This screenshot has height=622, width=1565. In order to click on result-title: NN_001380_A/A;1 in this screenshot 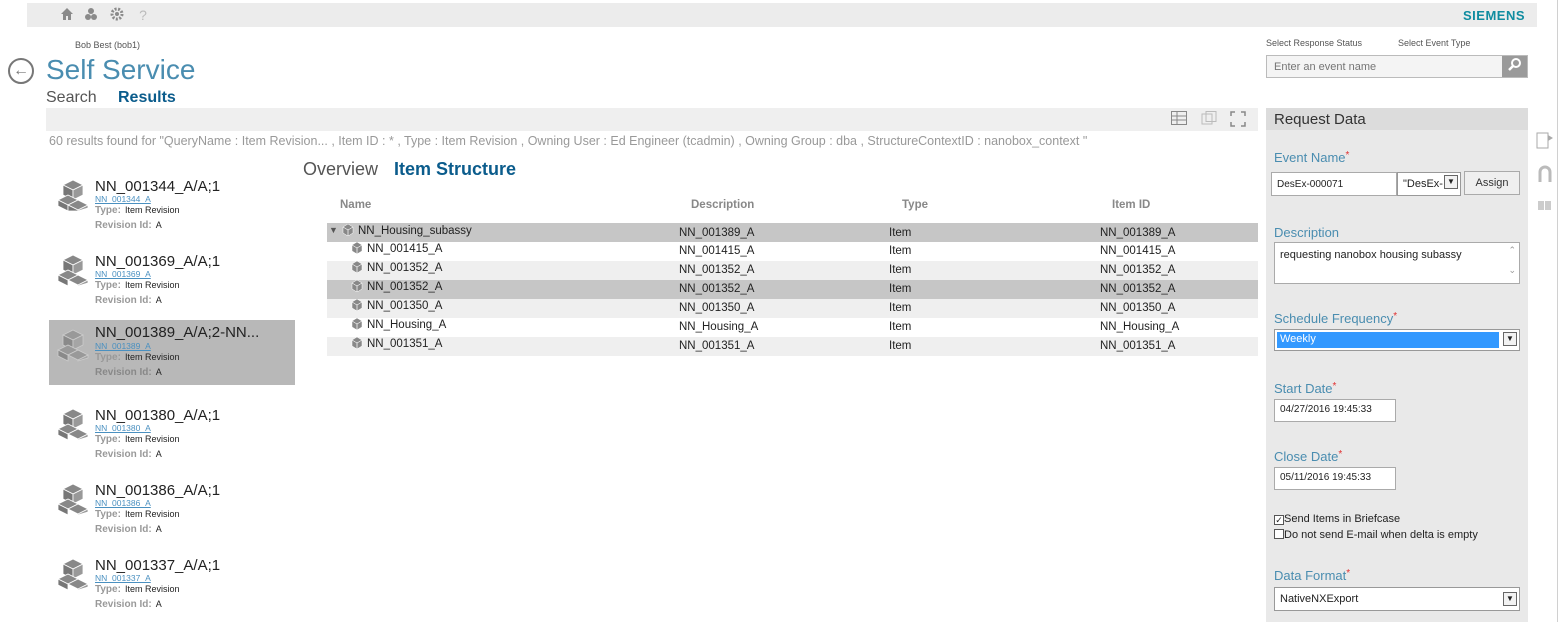, I will do `click(157, 415)`.